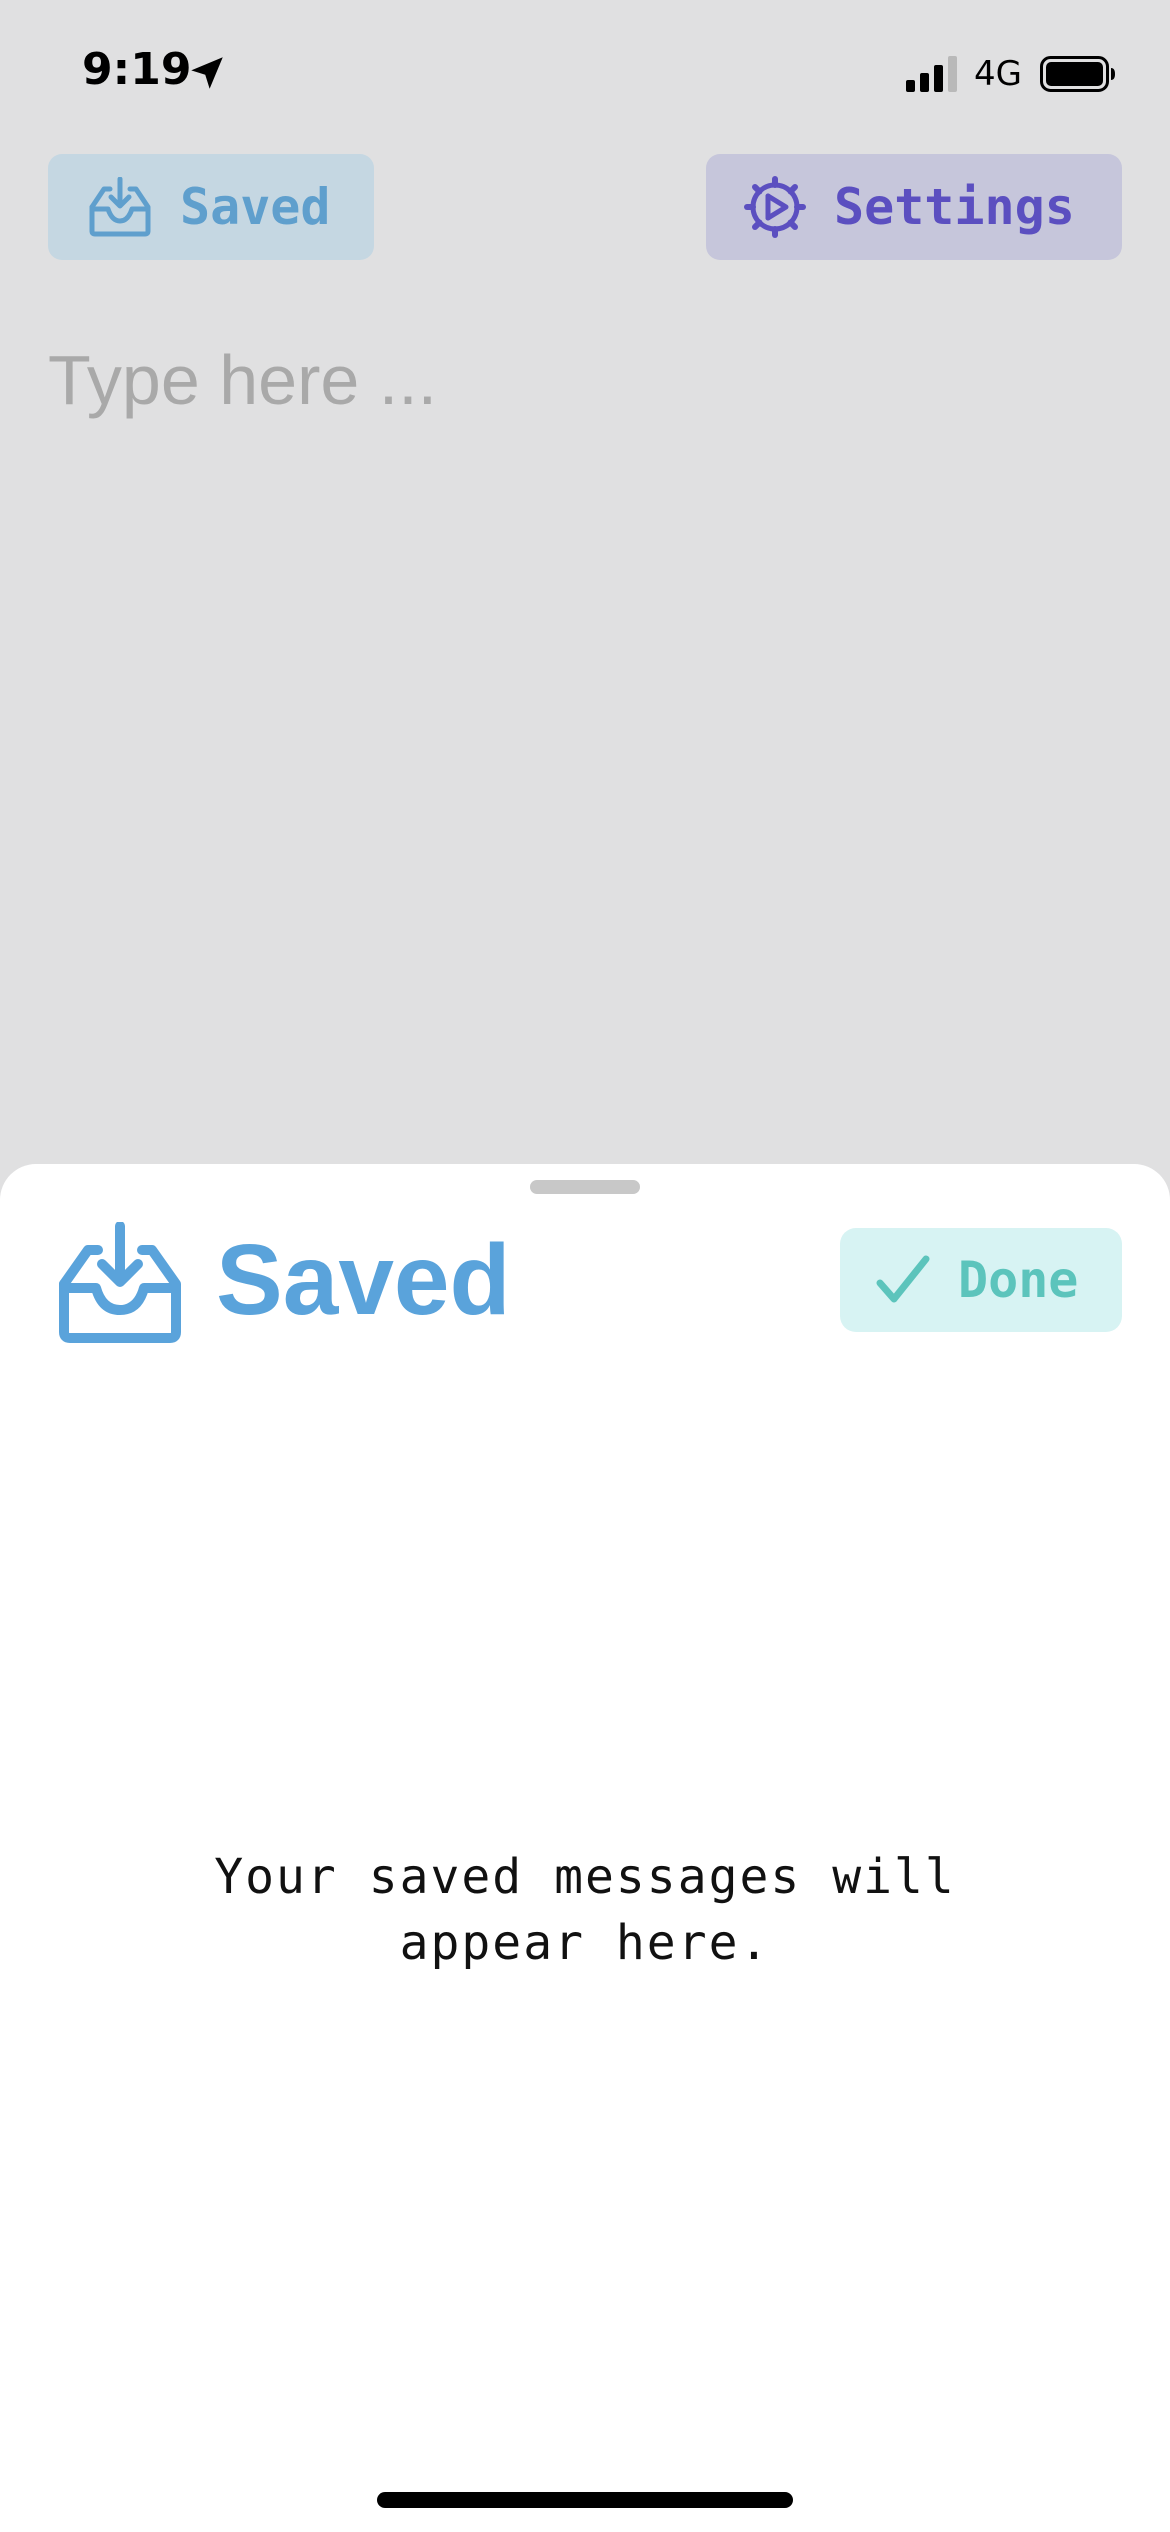 The height and width of the screenshot is (2532, 1170). Describe the element at coordinates (1018, 1280) in the screenshot. I see `done-button-label: Done` at that location.